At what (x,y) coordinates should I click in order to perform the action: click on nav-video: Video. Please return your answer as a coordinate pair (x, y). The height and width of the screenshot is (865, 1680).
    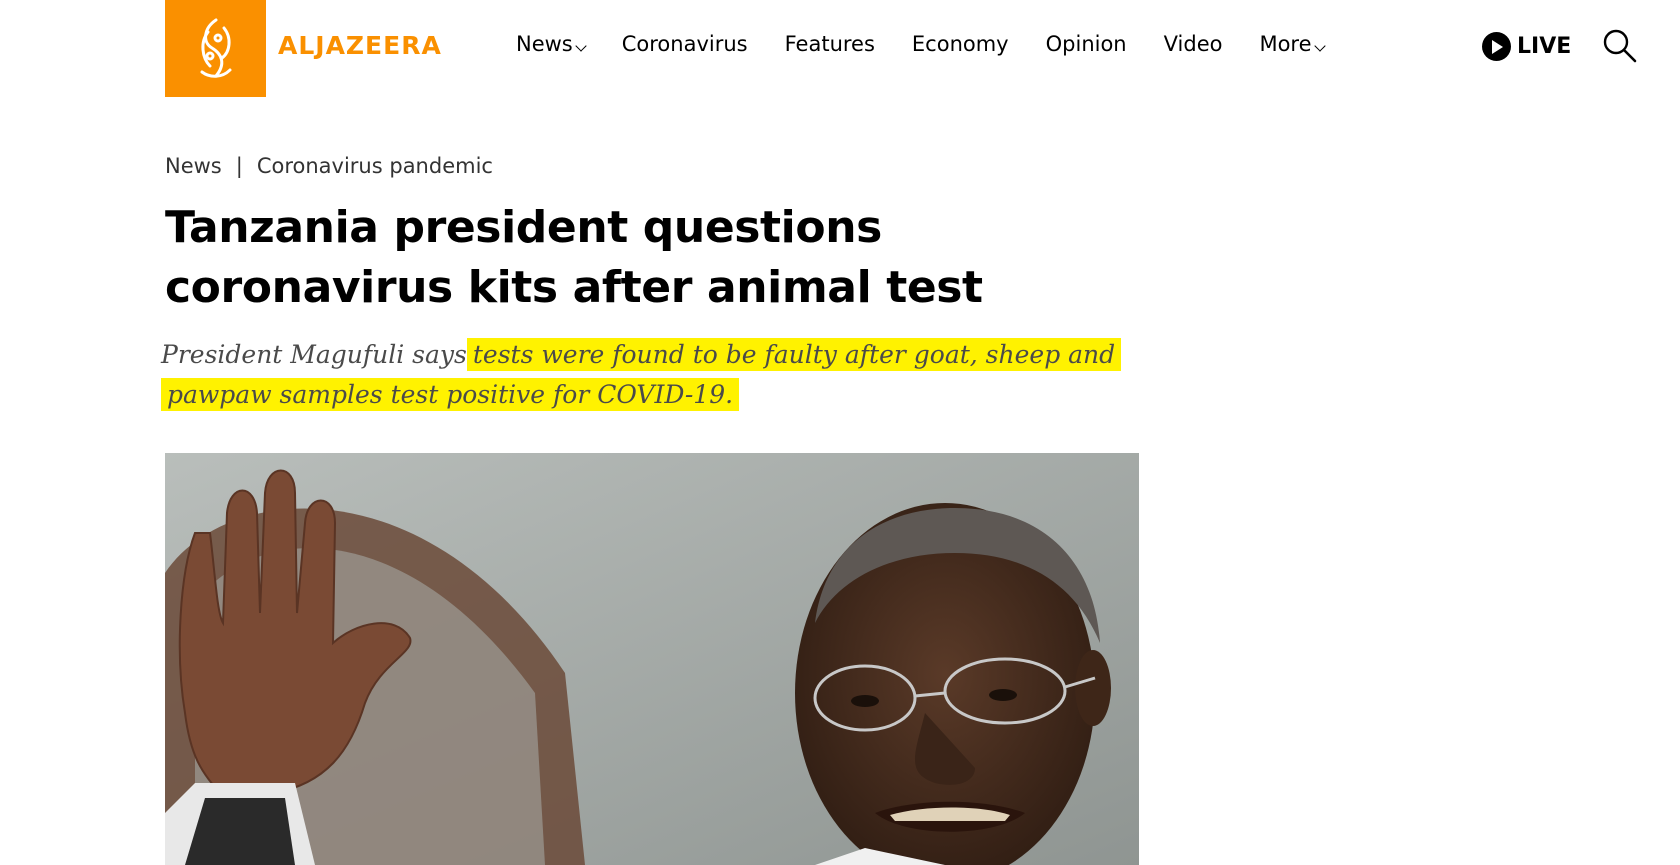
    Looking at the image, I should click on (1193, 44).